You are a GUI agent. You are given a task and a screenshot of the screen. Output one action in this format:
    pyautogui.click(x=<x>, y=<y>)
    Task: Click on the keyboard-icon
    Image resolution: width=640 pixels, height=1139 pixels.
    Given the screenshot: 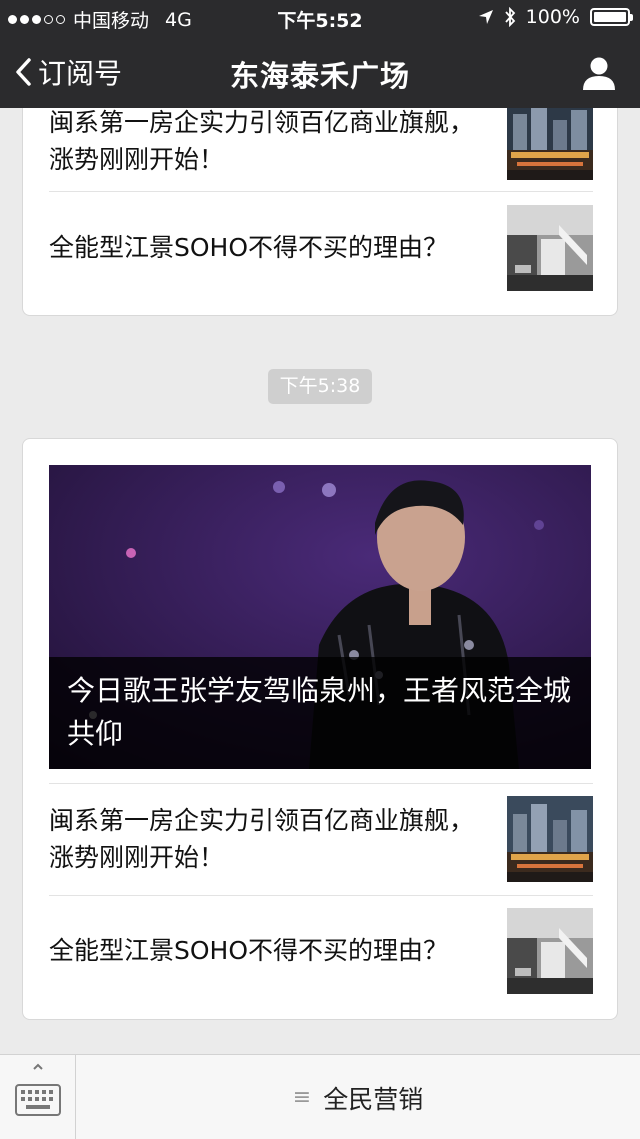 What is the action you would take?
    pyautogui.click(x=38, y=1089)
    